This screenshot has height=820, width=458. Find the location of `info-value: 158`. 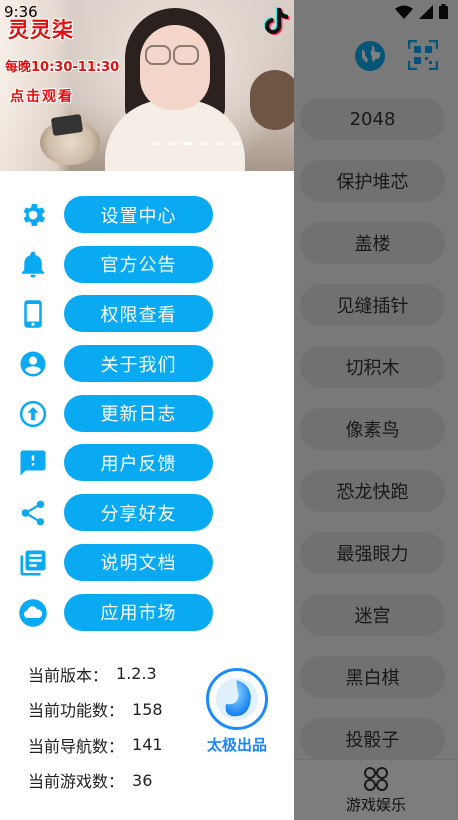

info-value: 158 is located at coordinates (147, 709).